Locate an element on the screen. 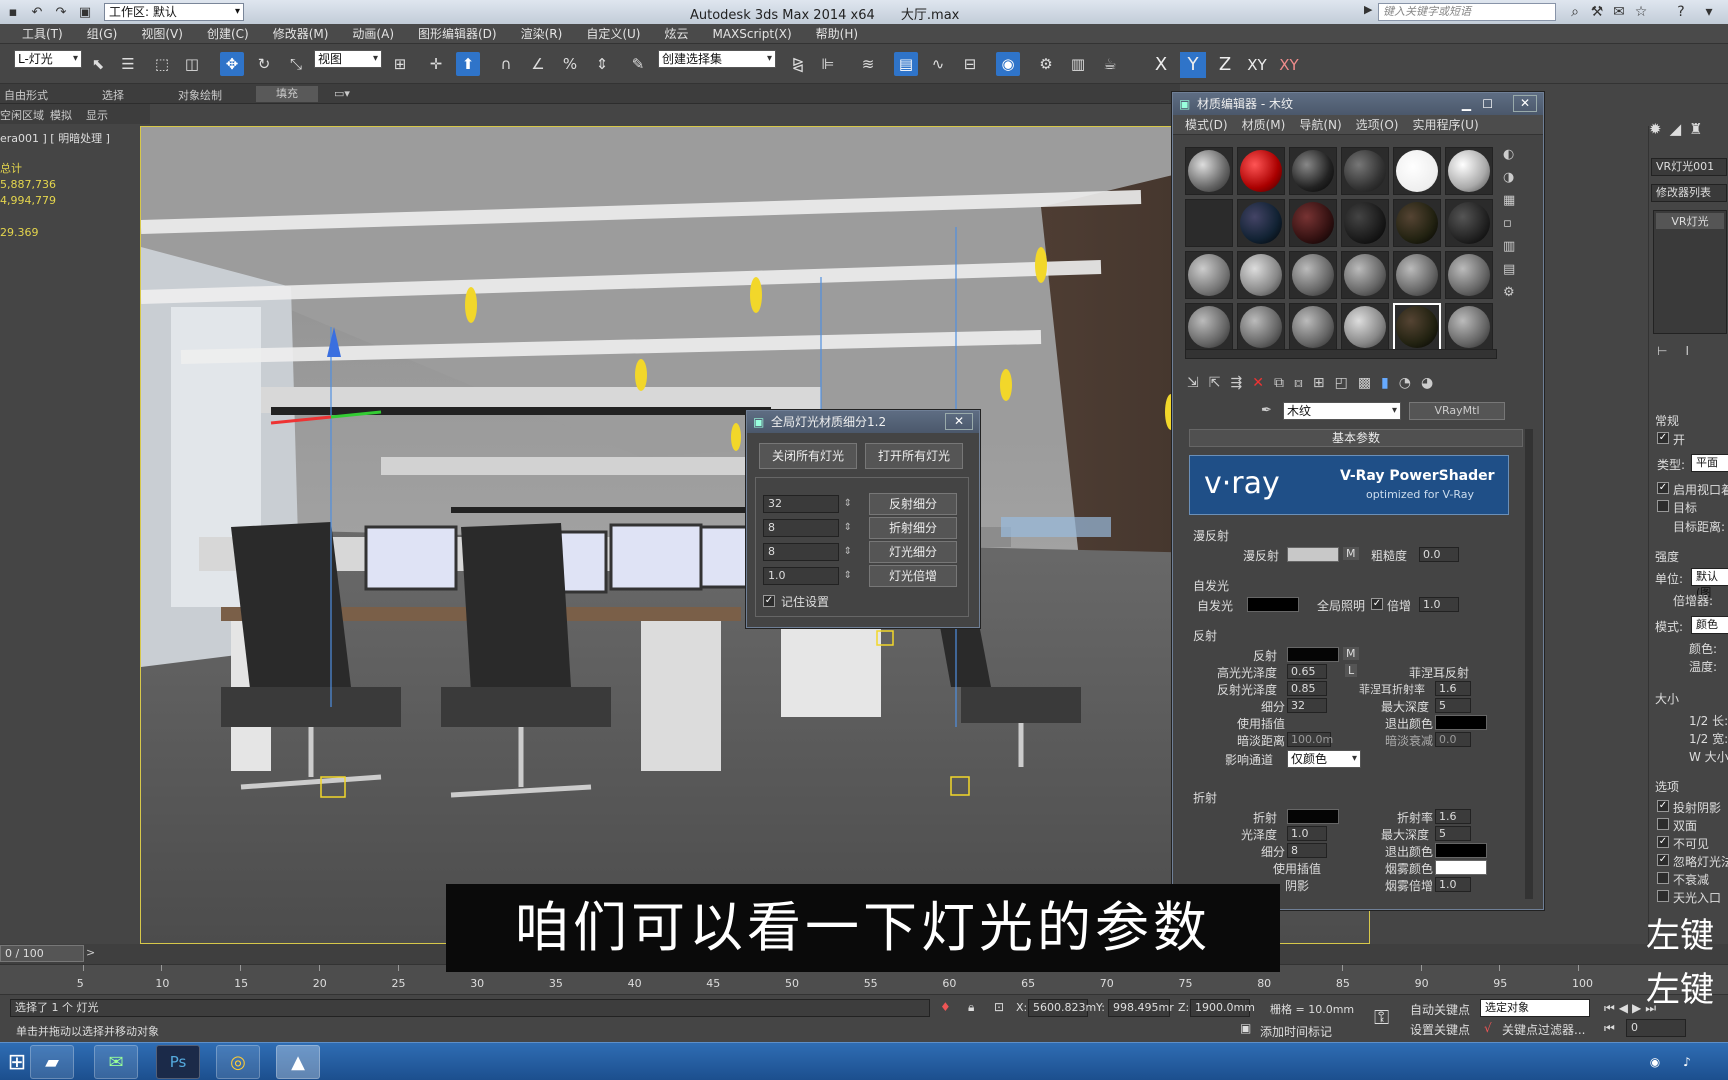  modify-tab-icon: ◢ is located at coordinates (1680, 129).